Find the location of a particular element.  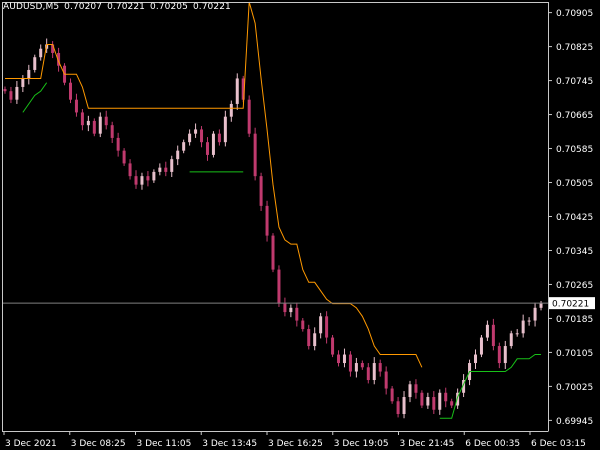

x-tick-label: 3 Dec 08:25 is located at coordinates (98, 444).